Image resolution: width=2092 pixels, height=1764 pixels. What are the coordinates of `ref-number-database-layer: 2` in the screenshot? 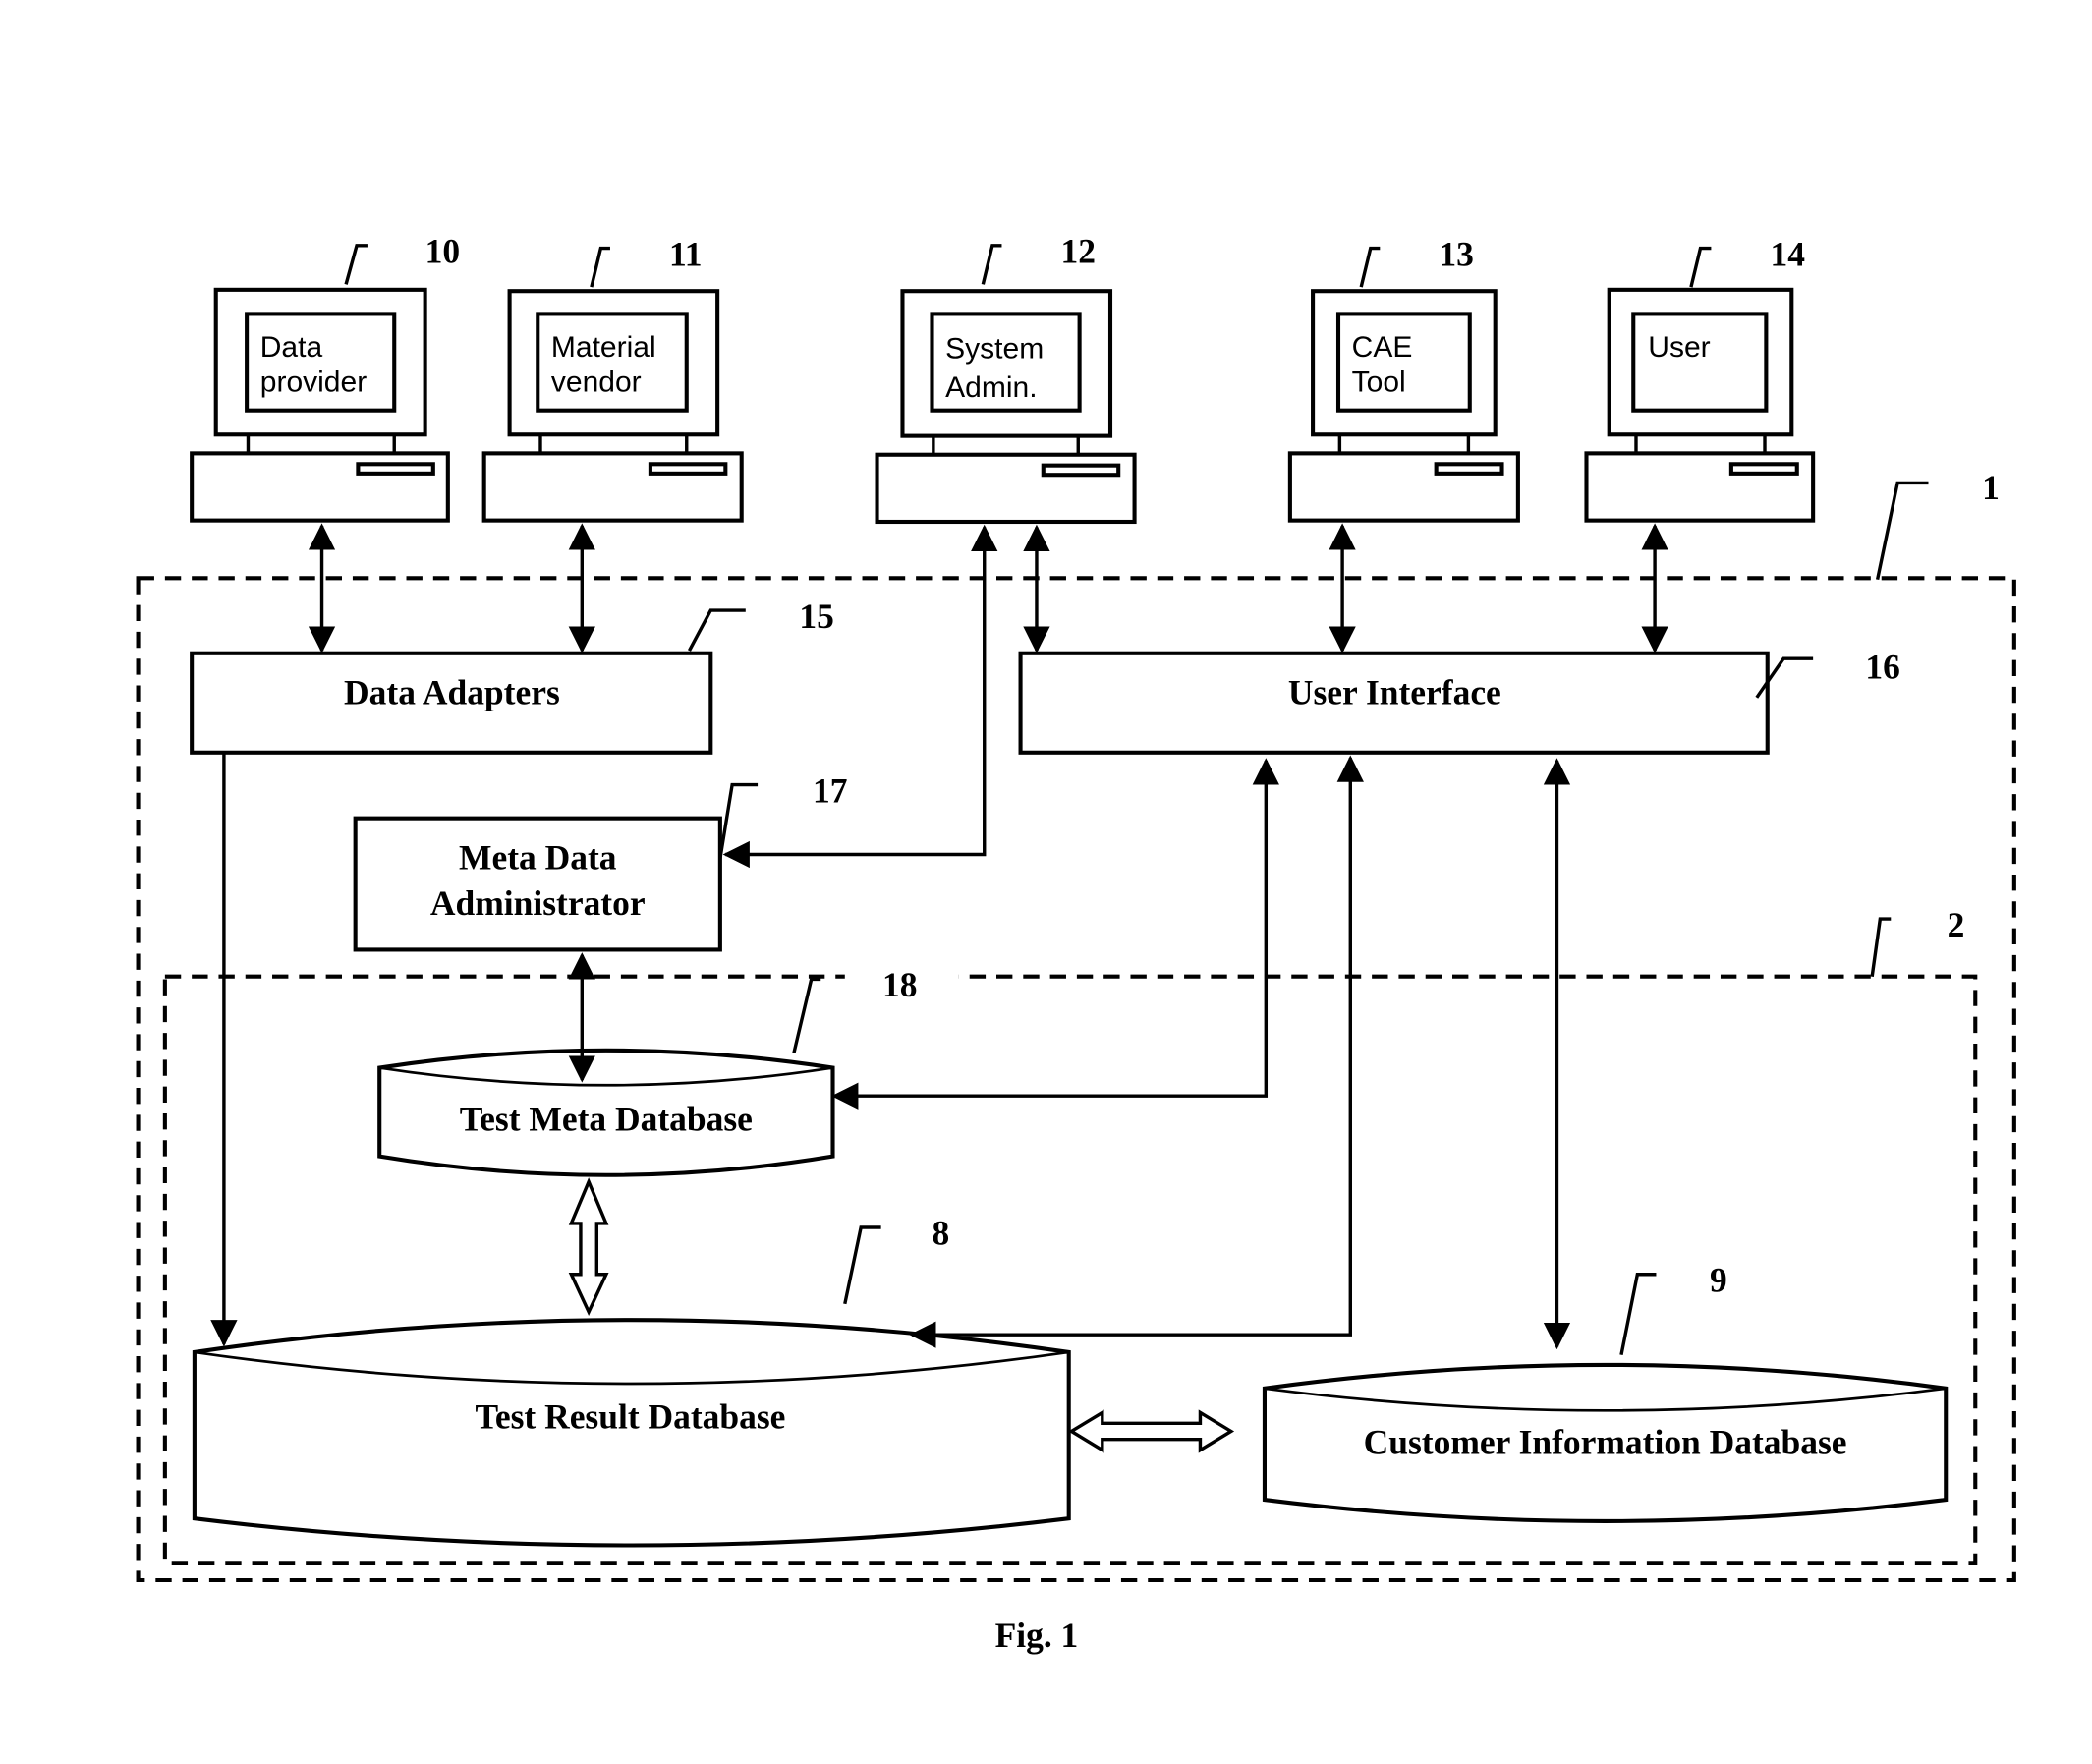 It's located at (1957, 924).